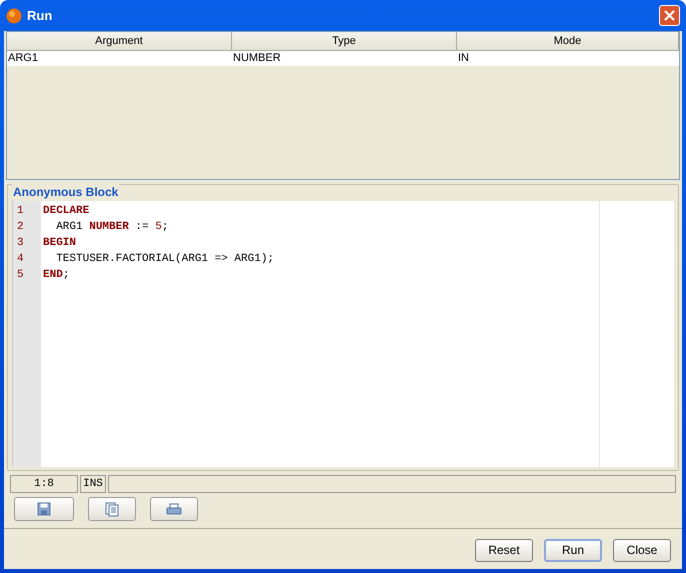  I want to click on column-header: Mode, so click(568, 41).